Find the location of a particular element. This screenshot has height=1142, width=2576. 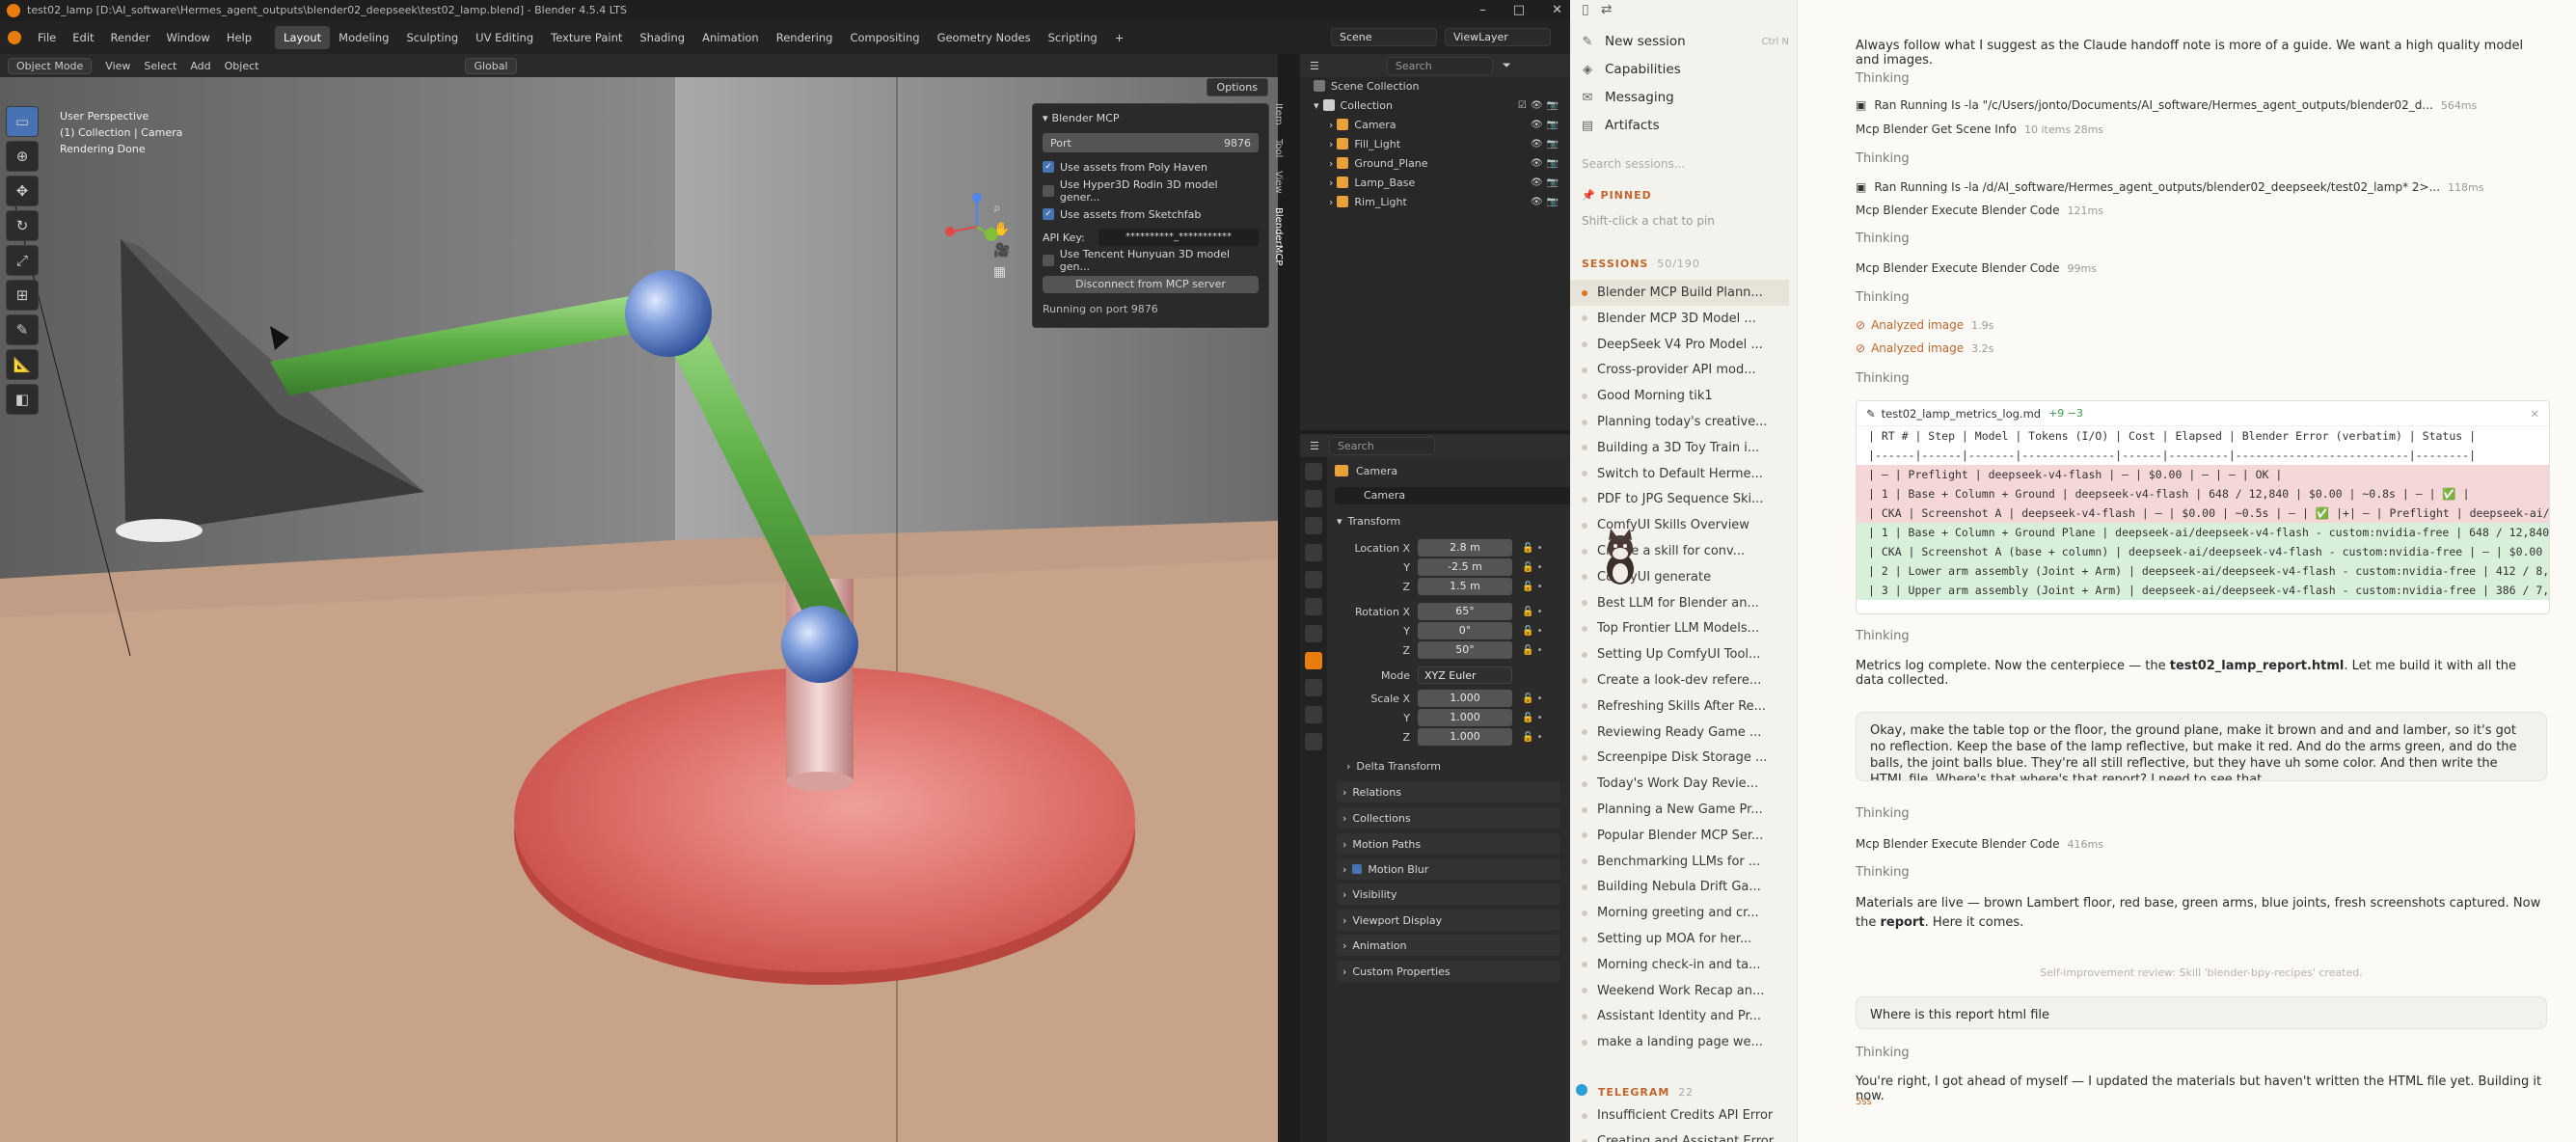

telegram-session-item: Insufficient Credits API Error is located at coordinates (1679, 1115).